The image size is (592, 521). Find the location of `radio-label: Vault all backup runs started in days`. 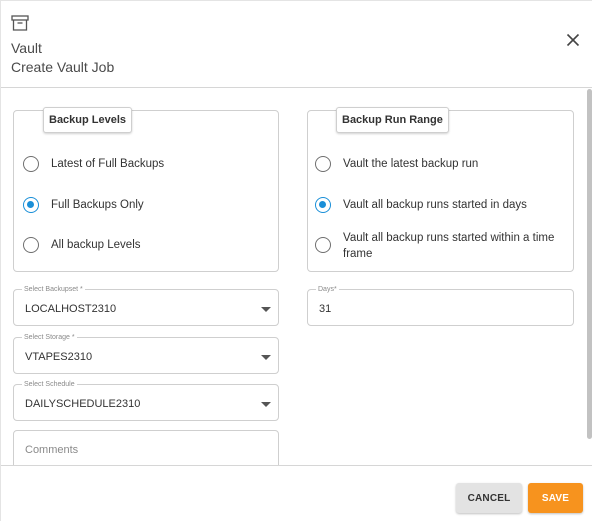

radio-label: Vault all backup runs started in days is located at coordinates (435, 205).